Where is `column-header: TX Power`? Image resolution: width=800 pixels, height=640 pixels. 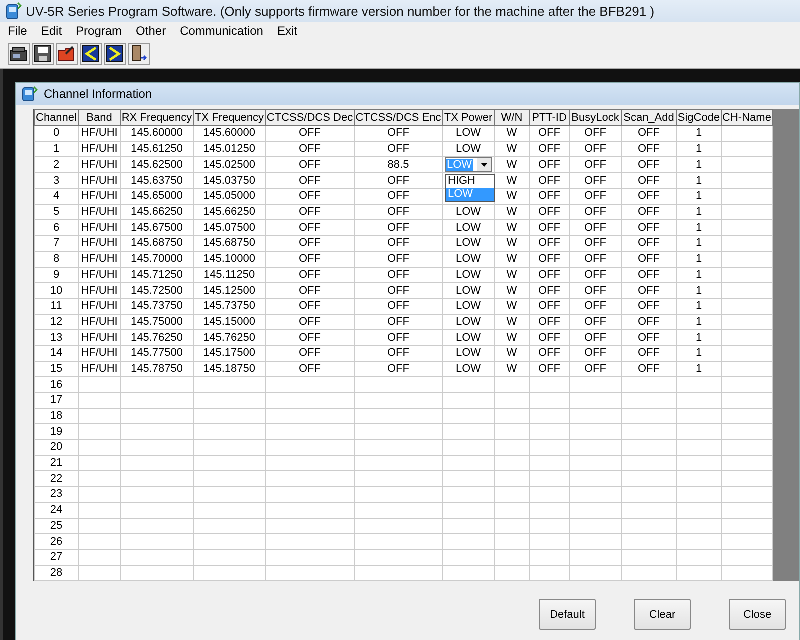 column-header: TX Power is located at coordinates (468, 118).